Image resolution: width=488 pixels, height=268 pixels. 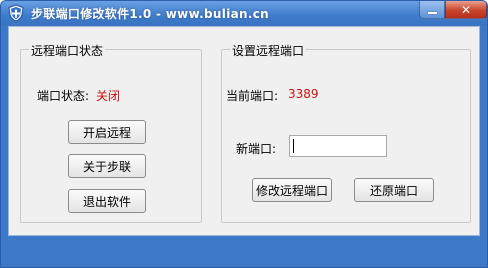 I want to click on close-button: ✕, so click(x=466, y=10).